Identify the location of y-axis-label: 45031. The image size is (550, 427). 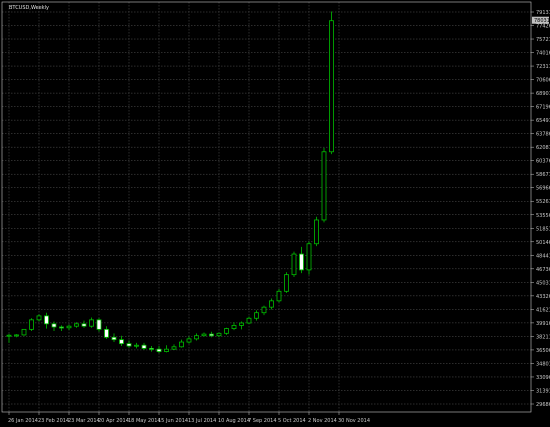
(543, 283).